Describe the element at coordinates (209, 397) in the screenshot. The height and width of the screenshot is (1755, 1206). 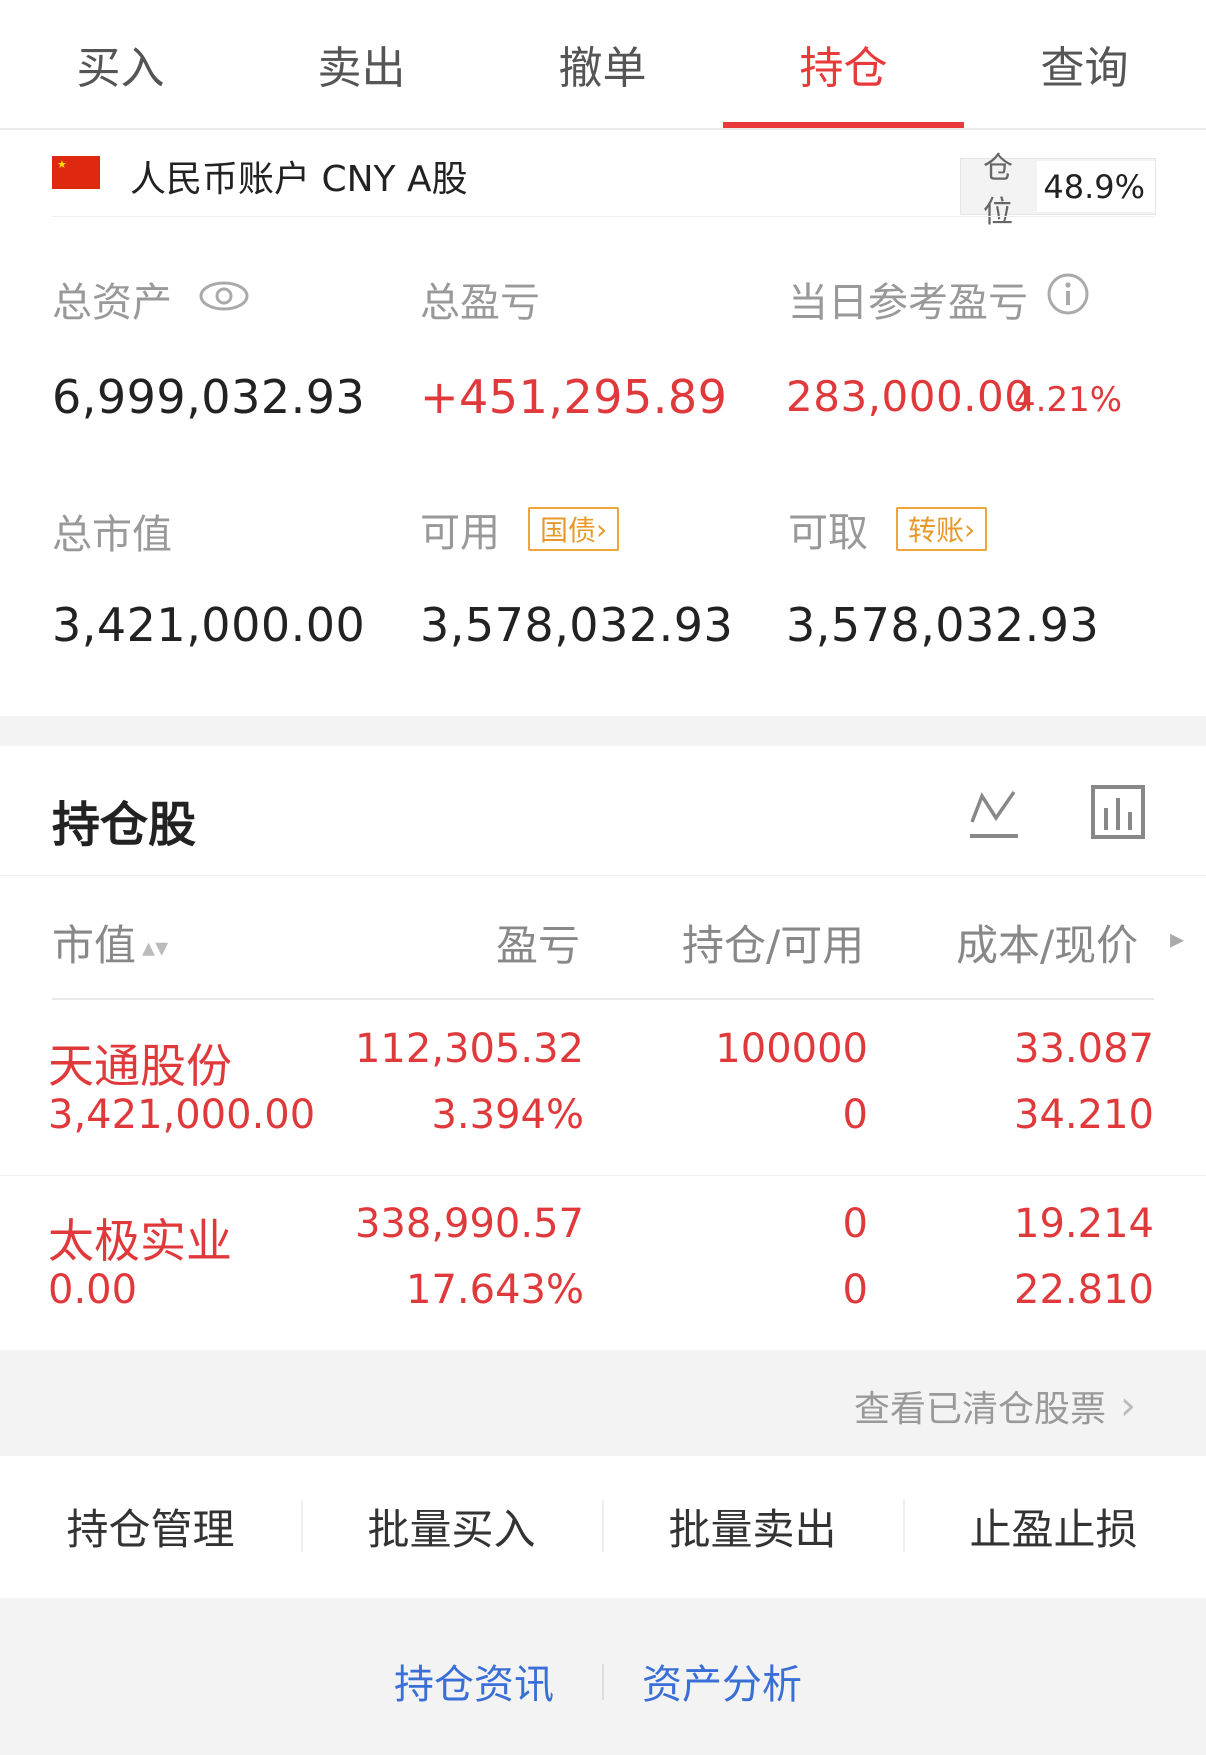
I see `total-assets-value: 6,999,032.93` at that location.